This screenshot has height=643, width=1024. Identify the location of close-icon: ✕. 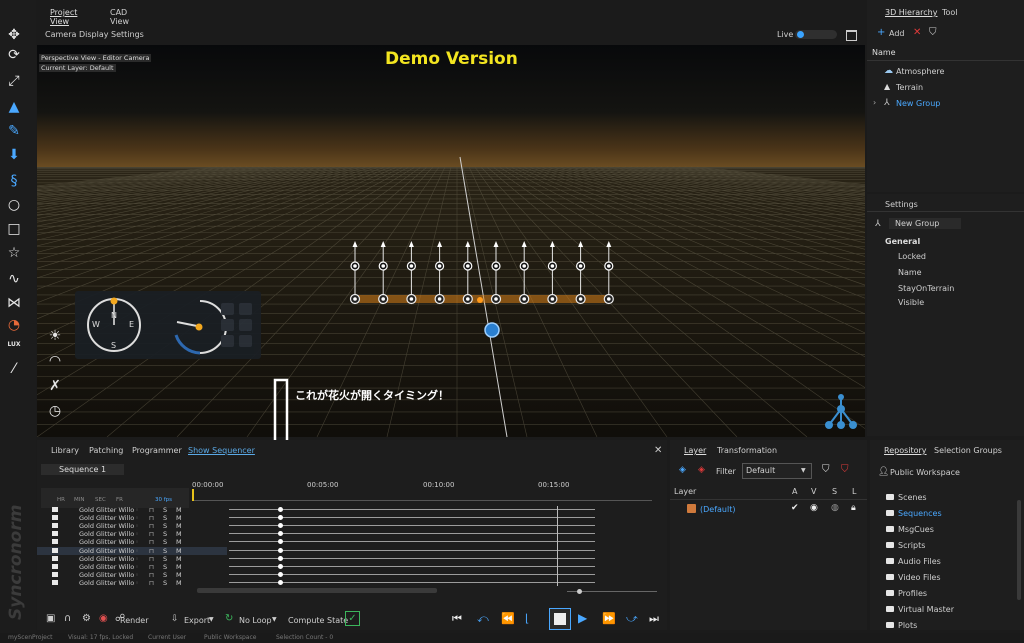
(658, 450).